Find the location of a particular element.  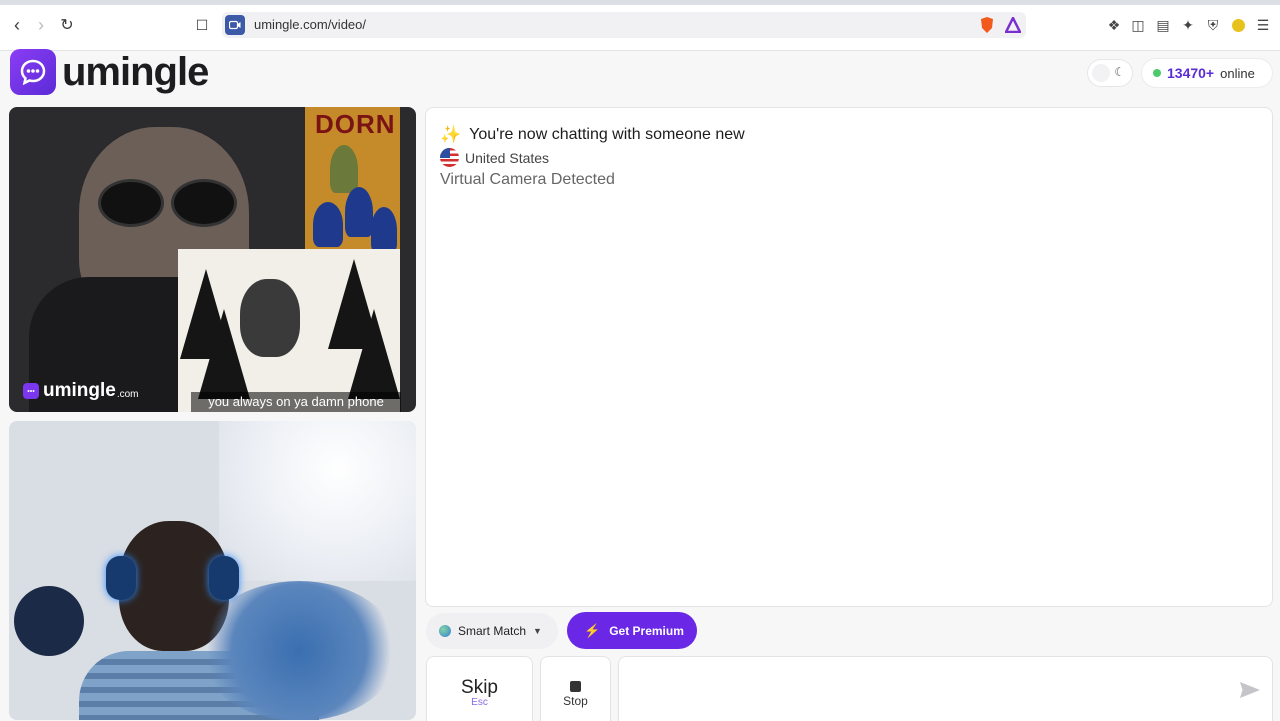

stop-label: Stop is located at coordinates (575, 701).